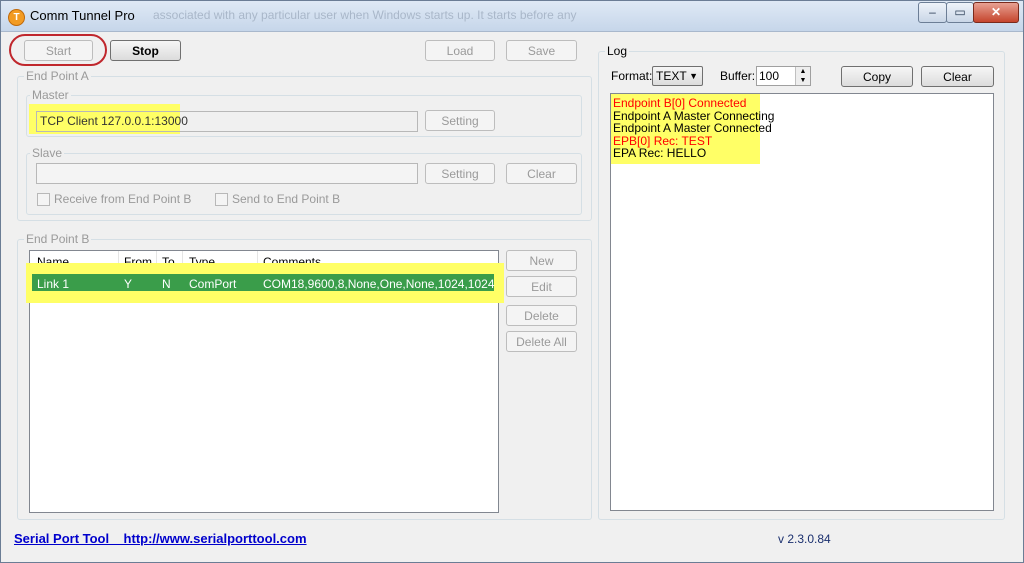 The width and height of the screenshot is (1024, 563). I want to click on master-input: TCP Client 127.0.0.1:13000, so click(227, 121).